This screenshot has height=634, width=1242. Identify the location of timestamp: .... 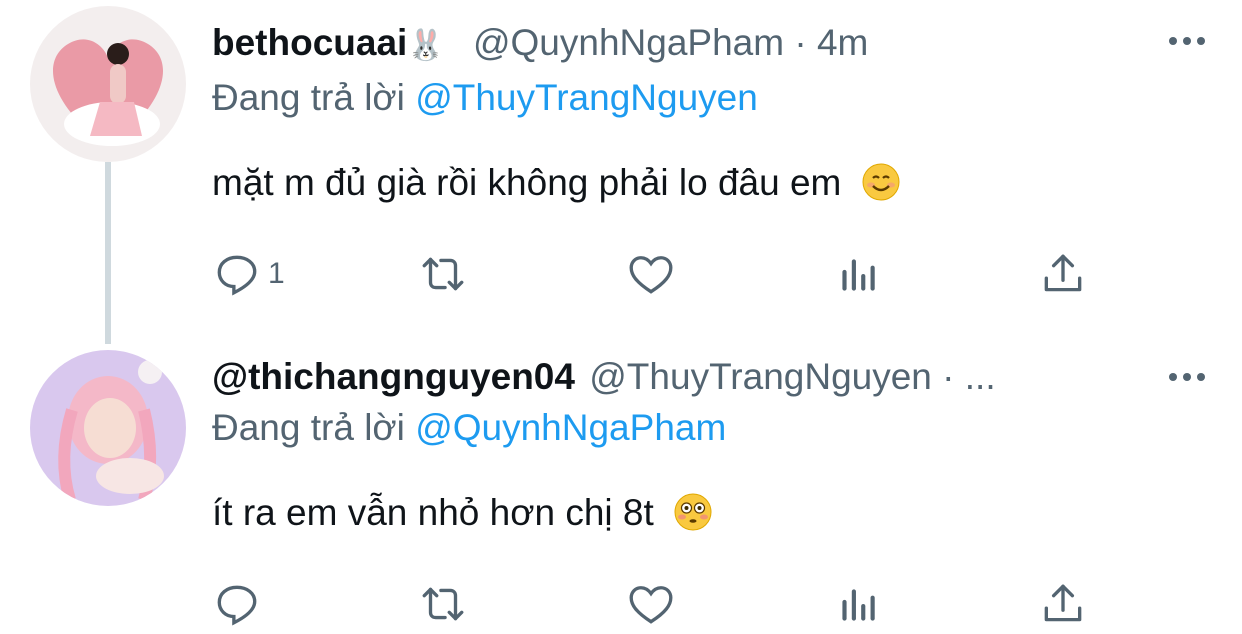
(980, 376).